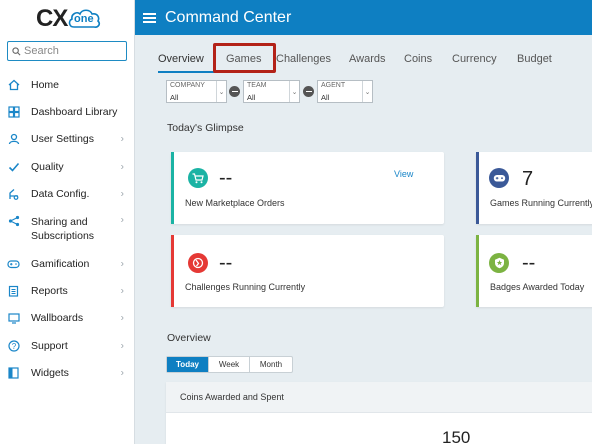 The height and width of the screenshot is (444, 592). I want to click on dashboard-icon, so click(13, 112).